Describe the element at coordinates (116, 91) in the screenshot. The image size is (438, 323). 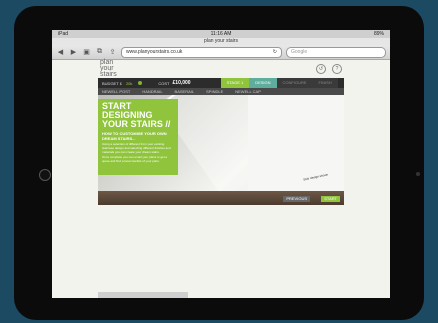
I see `menu-newell-post: NEWELL POST` at that location.